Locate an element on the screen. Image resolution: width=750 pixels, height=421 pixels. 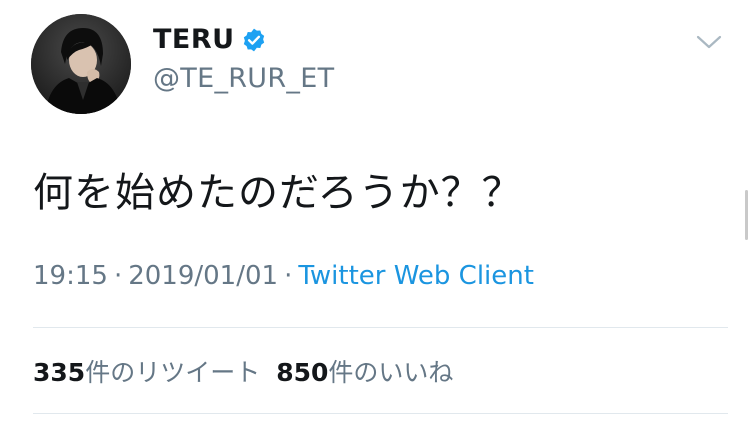
likes-count: 850 is located at coordinates (302, 372).